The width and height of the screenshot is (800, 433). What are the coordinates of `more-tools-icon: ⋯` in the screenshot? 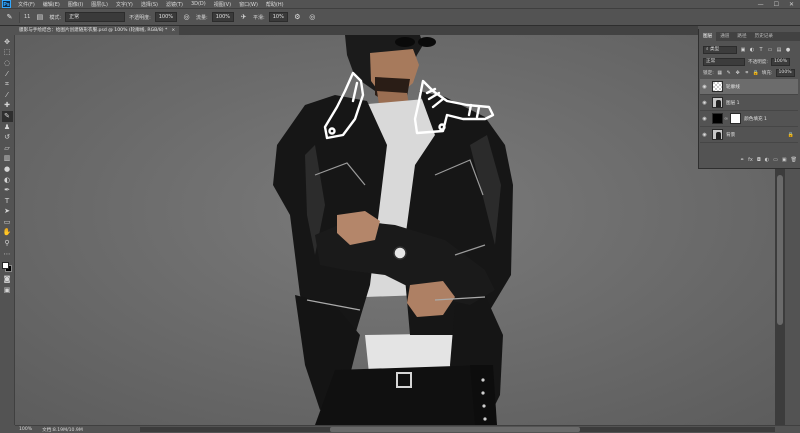 It's located at (7, 254).